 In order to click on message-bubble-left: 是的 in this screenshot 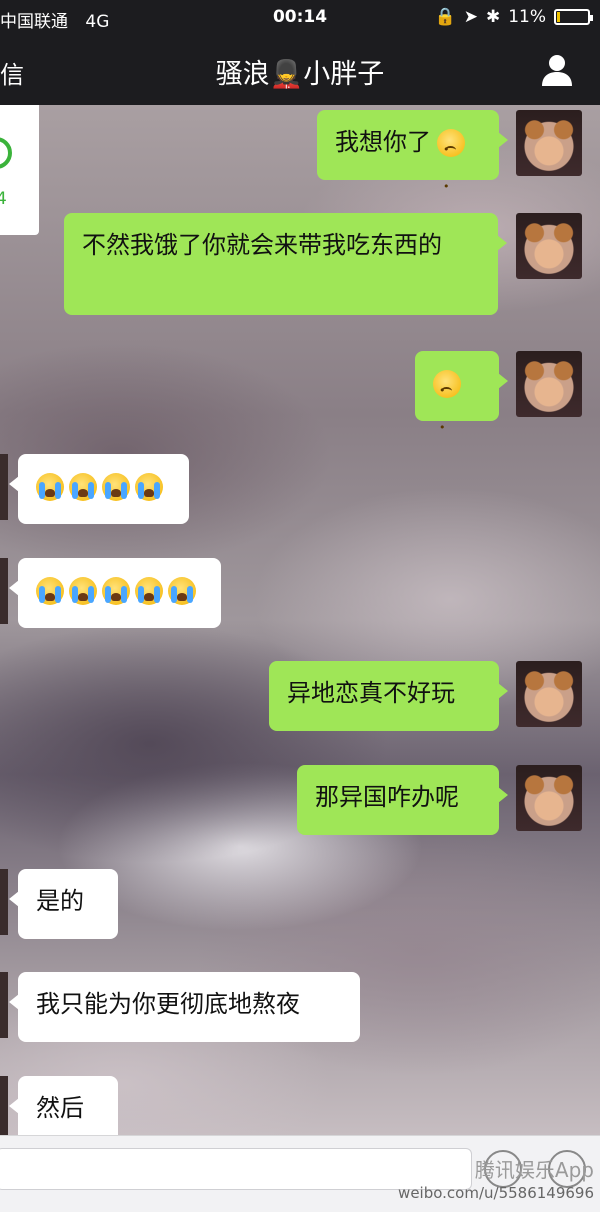, I will do `click(63, 904)`.